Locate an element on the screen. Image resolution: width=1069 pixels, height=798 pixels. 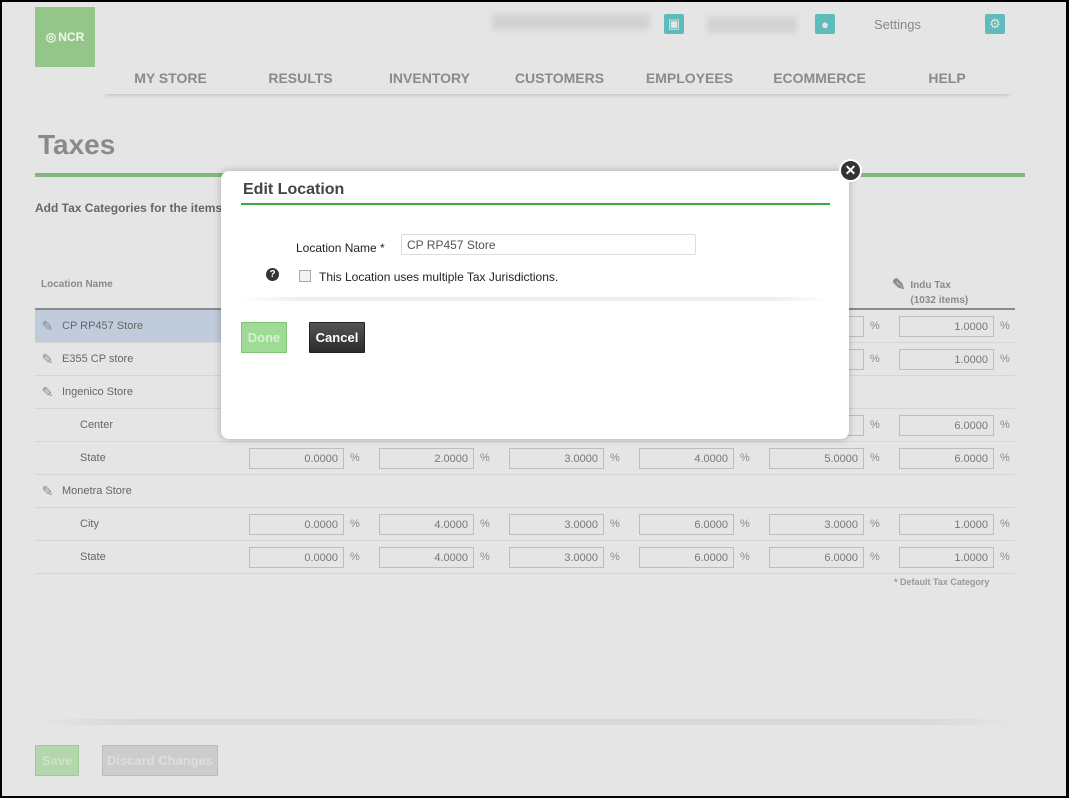
save-button: Save is located at coordinates (57, 760).